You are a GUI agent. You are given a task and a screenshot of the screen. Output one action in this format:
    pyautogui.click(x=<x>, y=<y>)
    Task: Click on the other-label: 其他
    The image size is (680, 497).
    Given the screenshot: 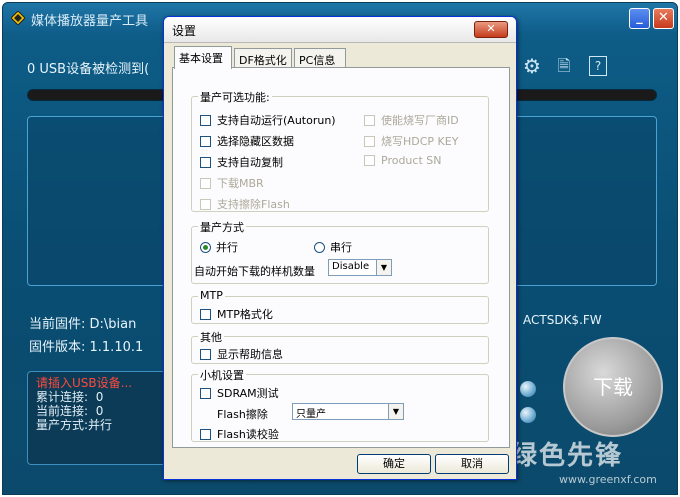 What is the action you would take?
    pyautogui.click(x=211, y=337)
    